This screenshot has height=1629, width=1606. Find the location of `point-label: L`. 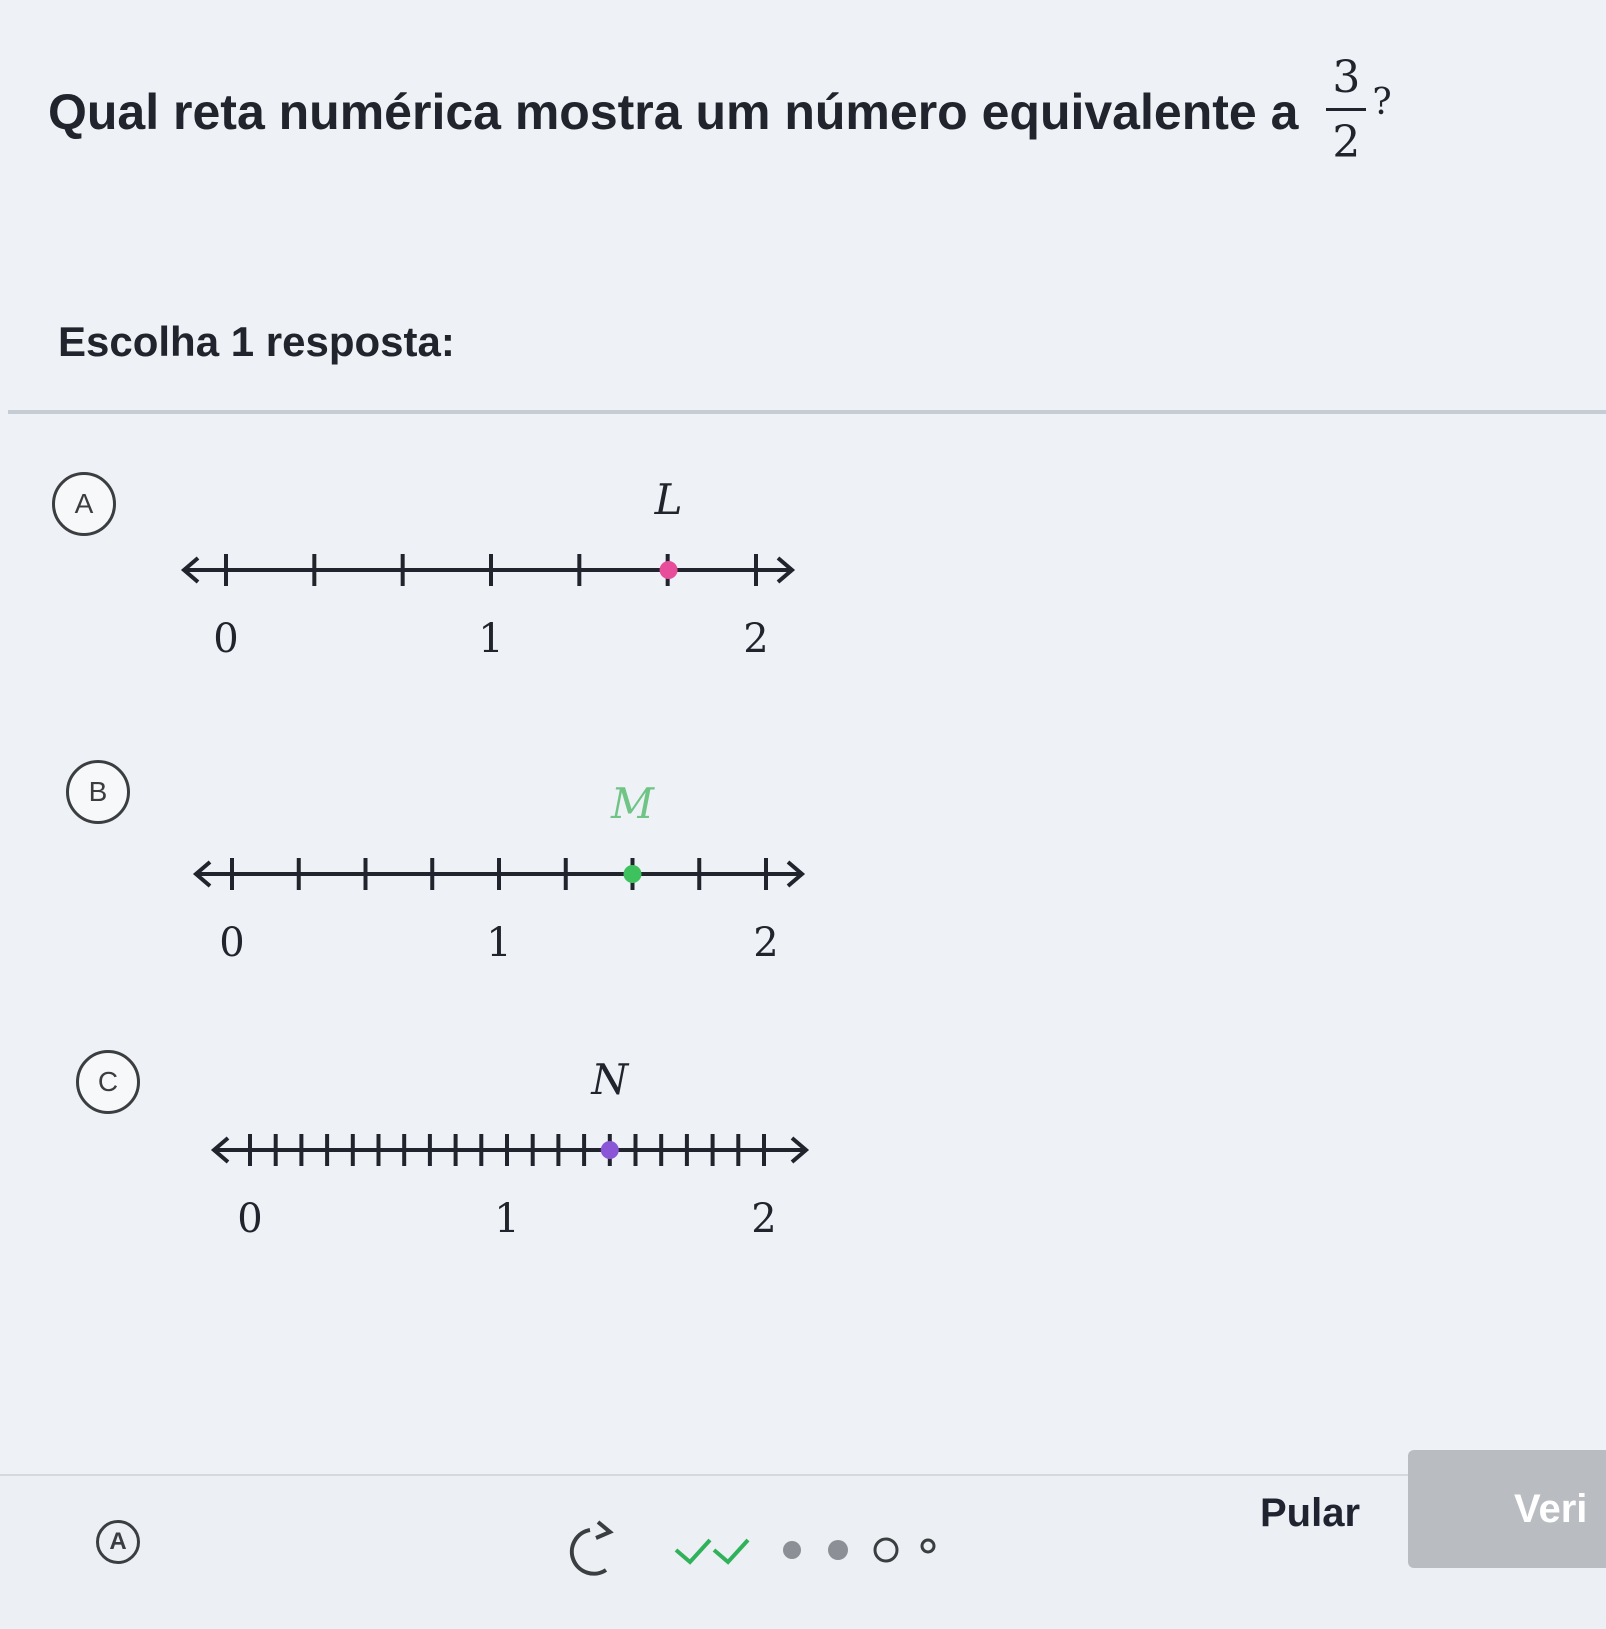

point-label: L is located at coordinates (668, 499).